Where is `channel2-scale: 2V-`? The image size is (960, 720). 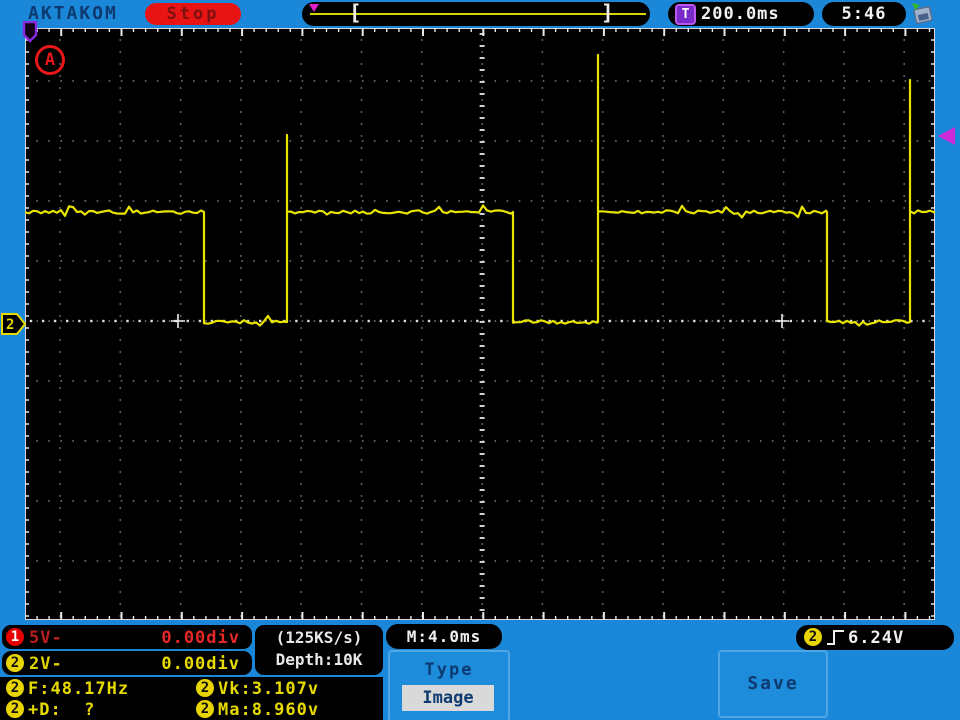 channel2-scale: 2V- is located at coordinates (46, 664).